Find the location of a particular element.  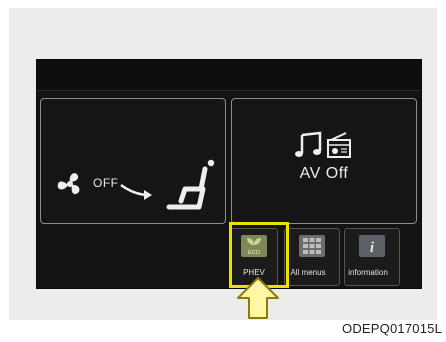

radio-icon is located at coordinates (339, 145).